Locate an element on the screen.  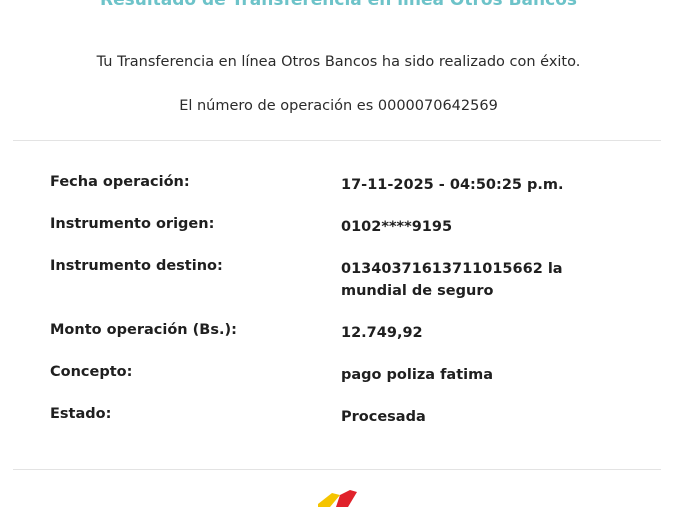
detail-label: Instrumento destino: is located at coordinates (136, 266).